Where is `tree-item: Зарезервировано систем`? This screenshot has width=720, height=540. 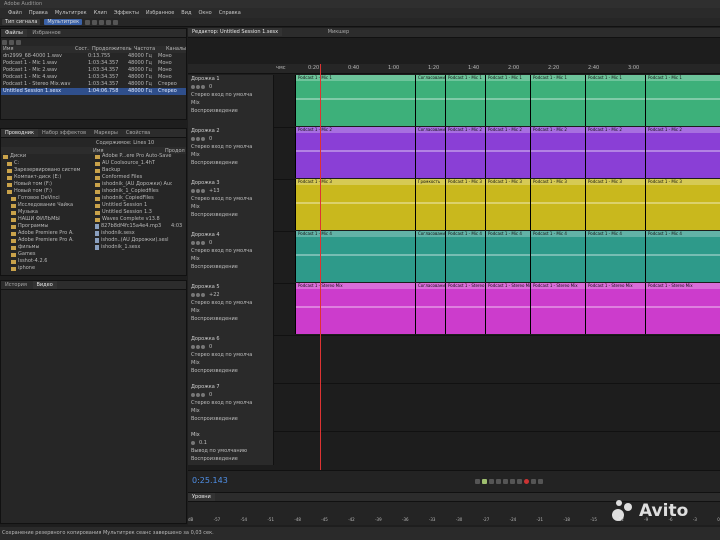
tree-item: Зарезервировано систем is located at coordinates (46, 170).